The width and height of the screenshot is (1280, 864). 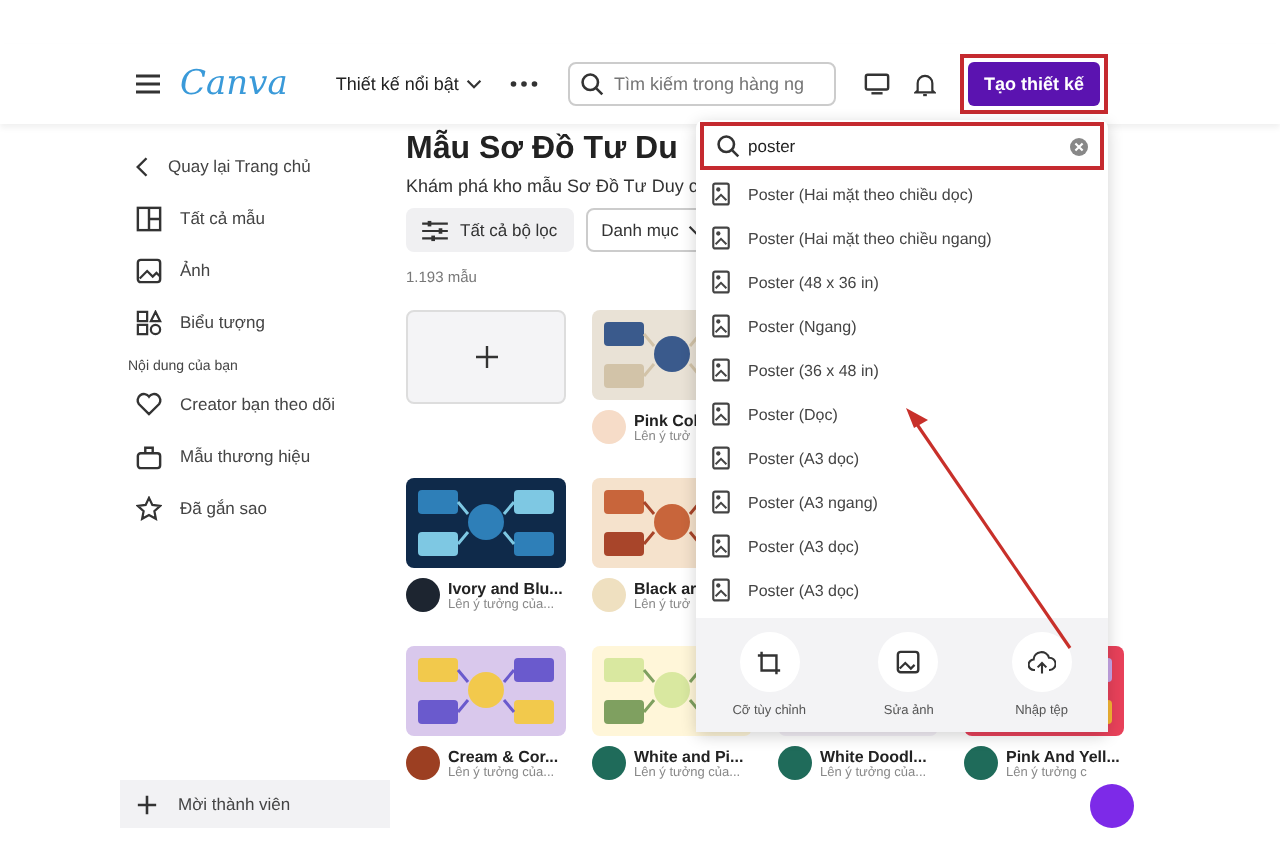 What do you see at coordinates (490, 230) in the screenshot?
I see `all-filters-button: Tất cả bộ lọc` at bounding box center [490, 230].